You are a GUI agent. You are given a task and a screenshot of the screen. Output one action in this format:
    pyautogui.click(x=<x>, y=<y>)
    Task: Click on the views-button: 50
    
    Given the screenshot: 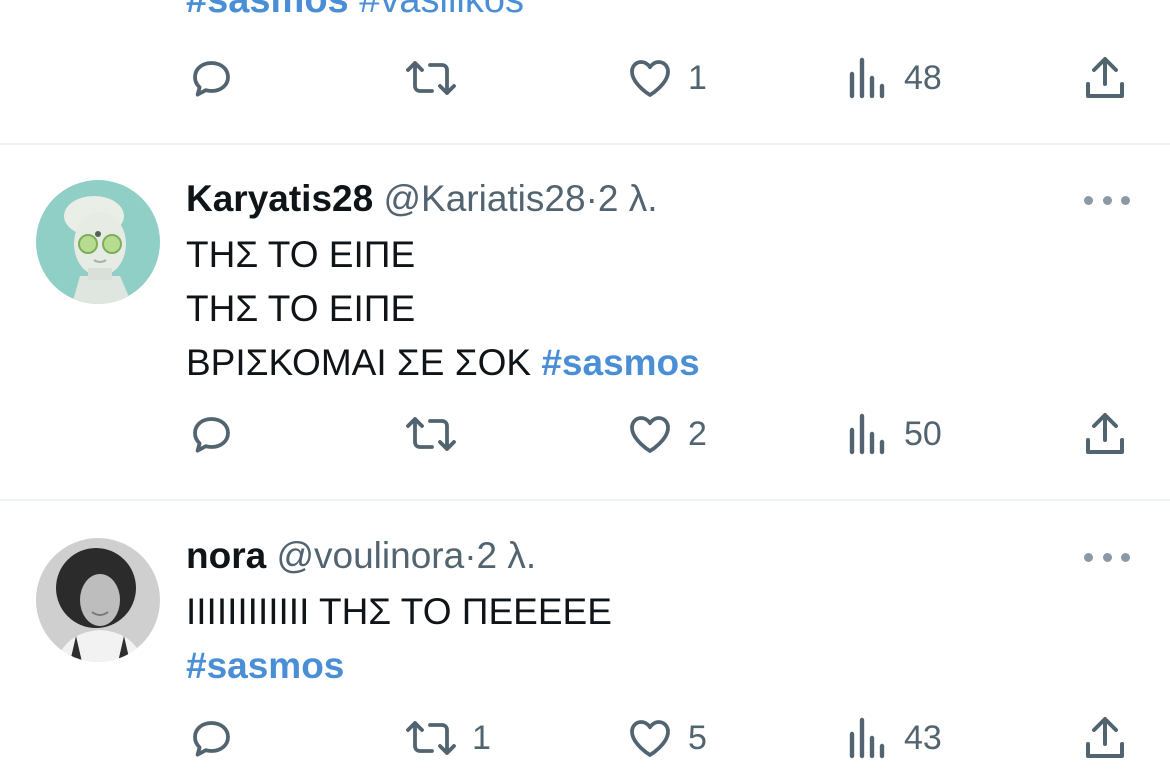 What is the action you would take?
    pyautogui.click(x=894, y=434)
    